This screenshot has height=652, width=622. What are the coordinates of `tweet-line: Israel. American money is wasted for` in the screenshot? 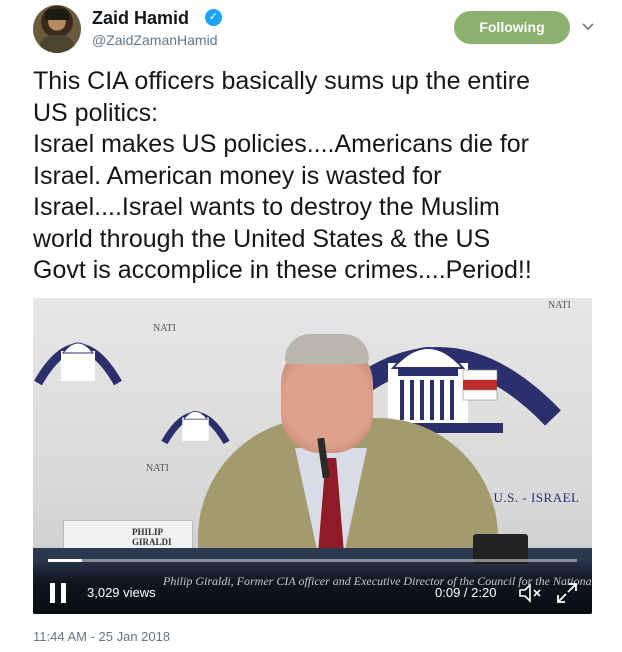 It's located at (237, 175).